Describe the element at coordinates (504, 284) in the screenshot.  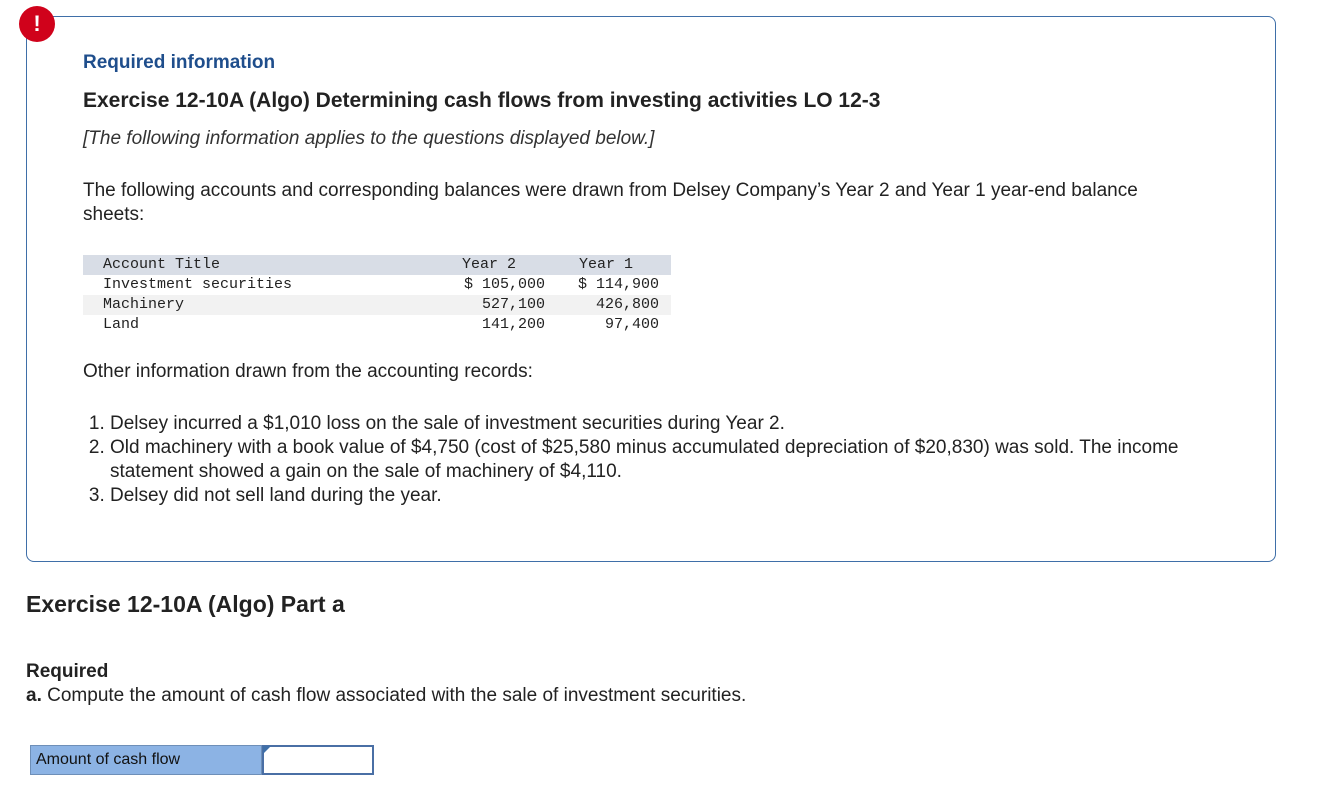
I see `year-2-cell: $ 105,000` at that location.